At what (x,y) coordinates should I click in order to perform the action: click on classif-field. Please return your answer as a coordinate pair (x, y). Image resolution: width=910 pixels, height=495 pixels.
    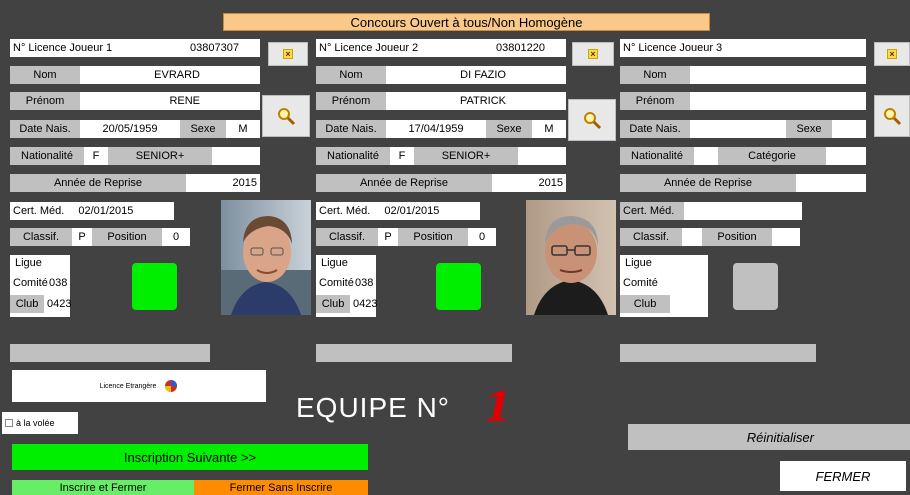
    Looking at the image, I should click on (692, 237).